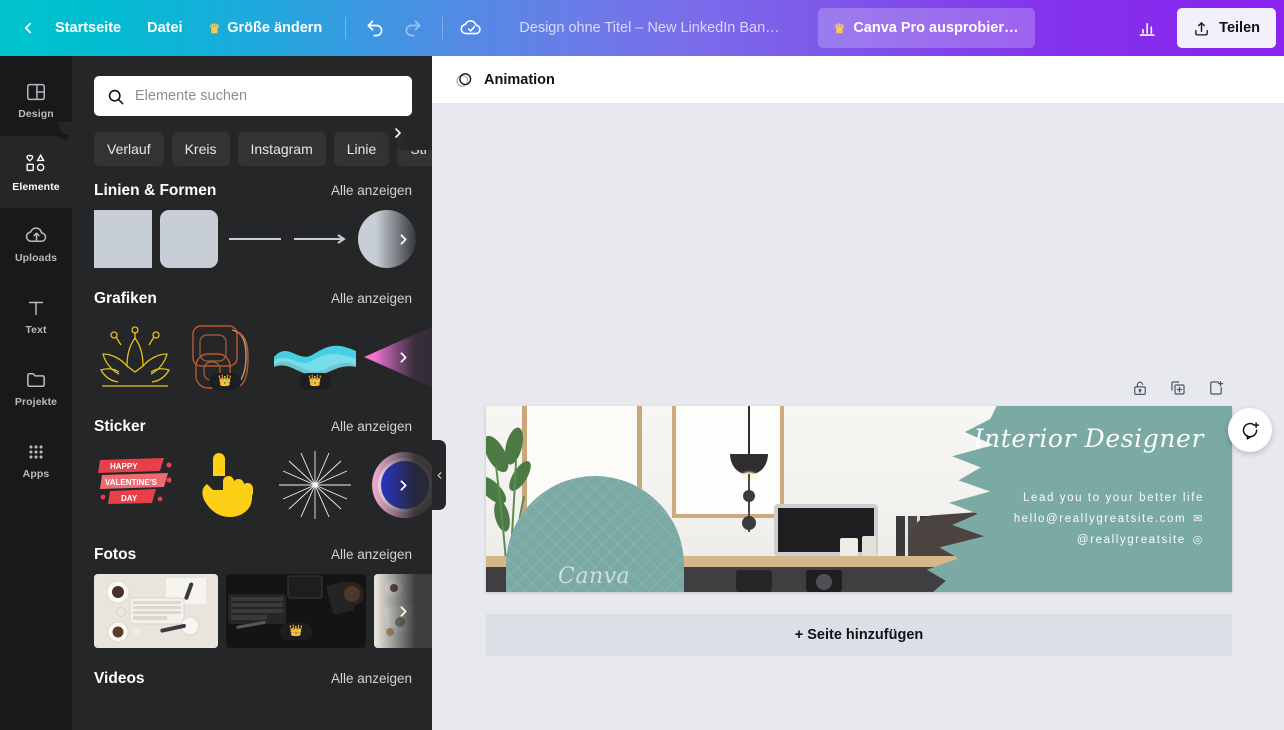 This screenshot has width=1284, height=730. I want to click on sidebar-item-label: Uploads, so click(36, 258).